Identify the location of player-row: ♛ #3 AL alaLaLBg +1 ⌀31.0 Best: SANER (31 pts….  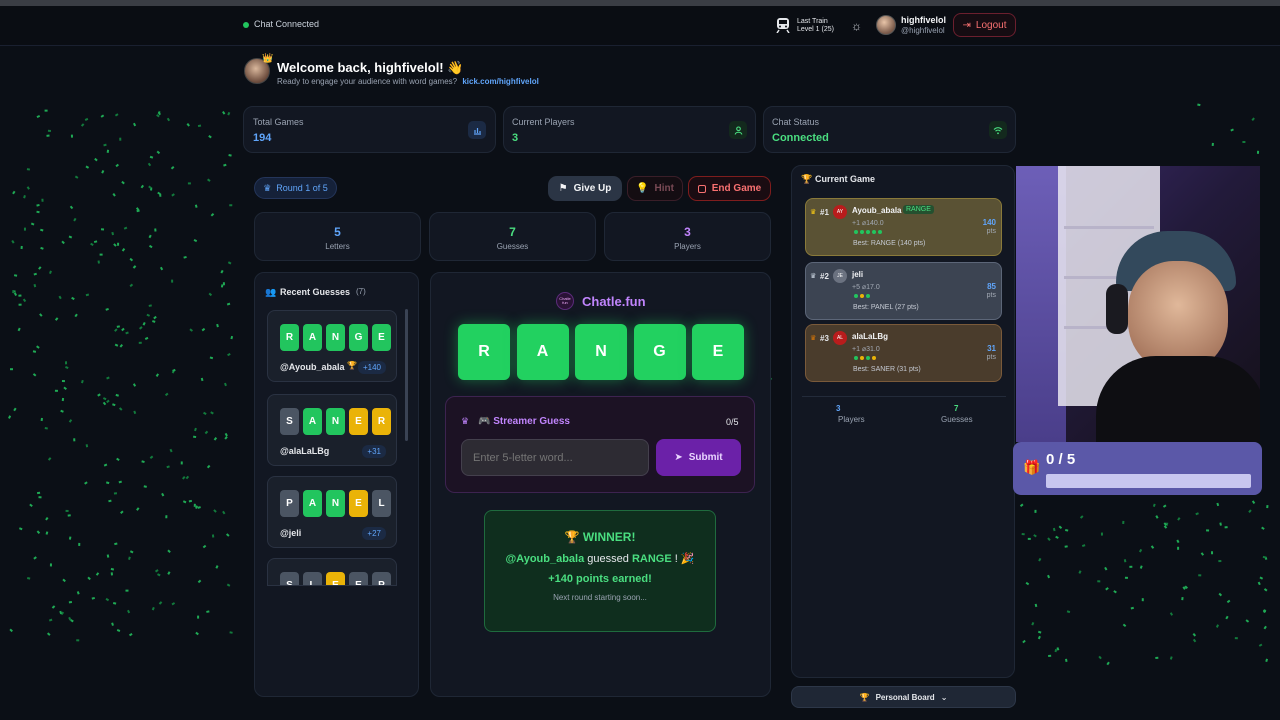
(903, 353).